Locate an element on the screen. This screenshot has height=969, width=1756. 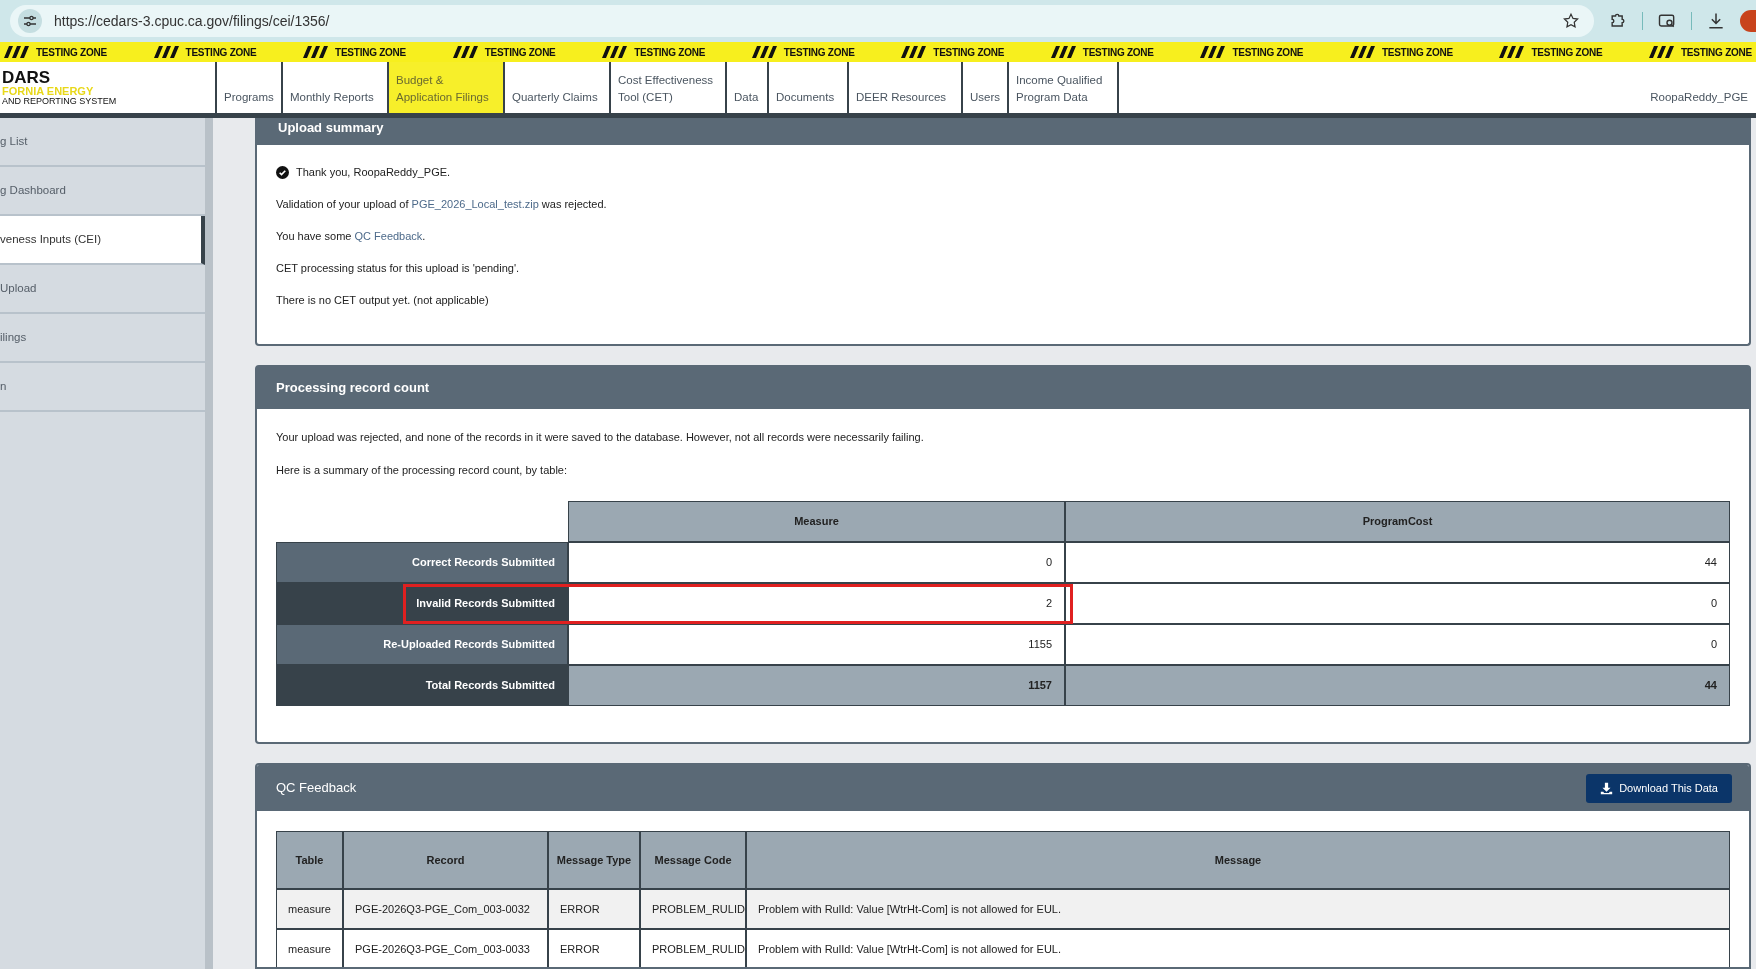
column-header: Message is located at coordinates (1238, 860).